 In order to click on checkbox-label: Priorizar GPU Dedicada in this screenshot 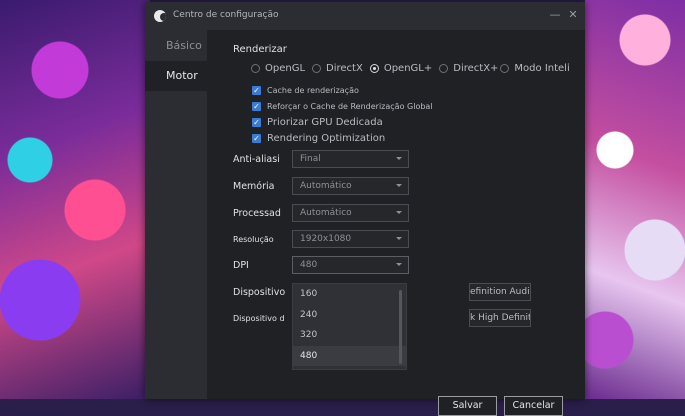, I will do `click(325, 122)`.